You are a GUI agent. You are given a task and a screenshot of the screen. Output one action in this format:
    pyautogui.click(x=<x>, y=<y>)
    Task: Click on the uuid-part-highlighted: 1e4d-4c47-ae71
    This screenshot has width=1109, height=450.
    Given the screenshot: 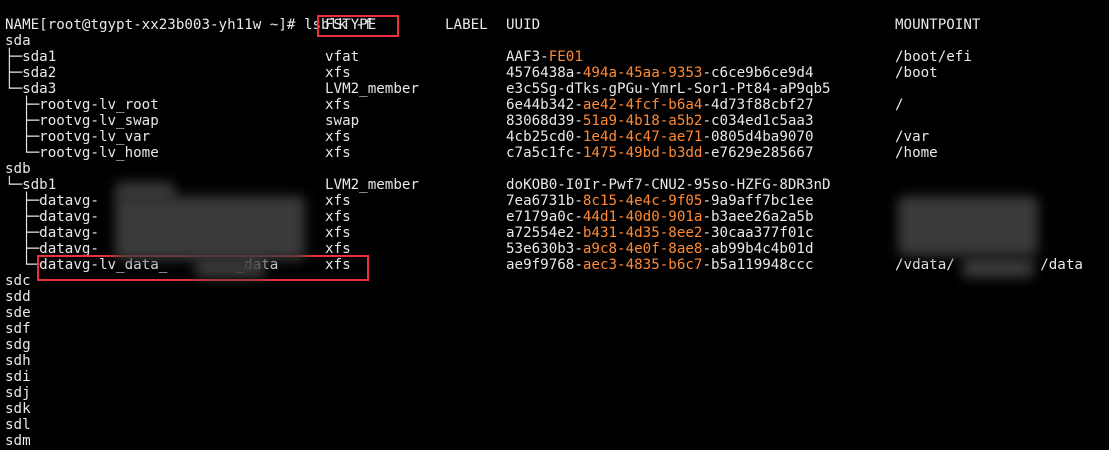 What is the action you would take?
    pyautogui.click(x=642, y=137)
    